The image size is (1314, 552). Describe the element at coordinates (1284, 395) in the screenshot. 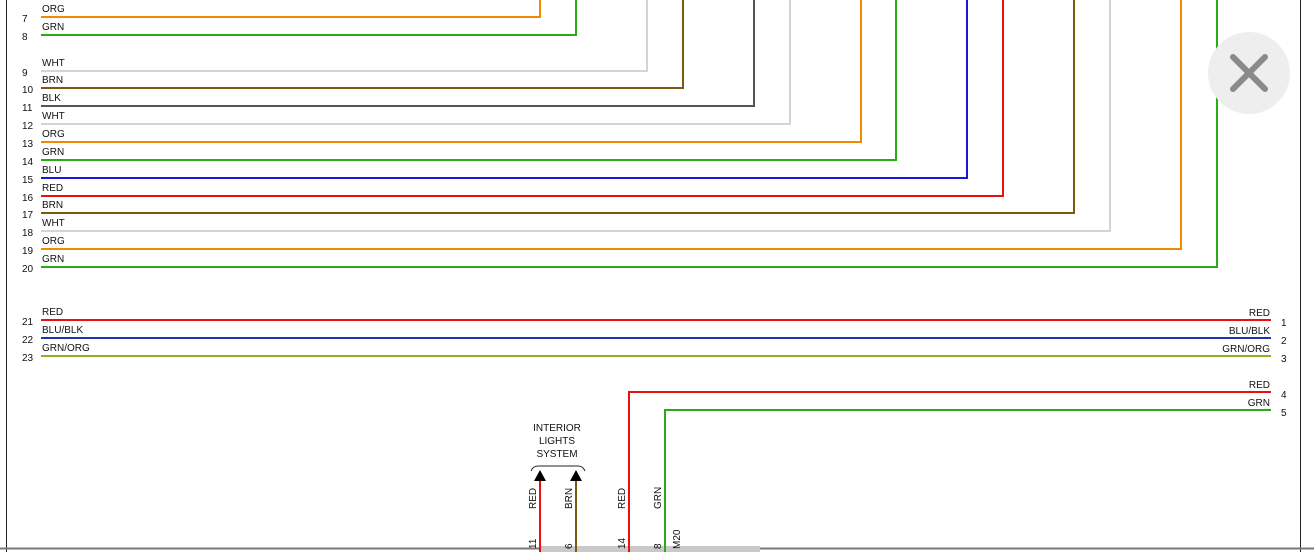

I see `pin-number-right: 4` at that location.